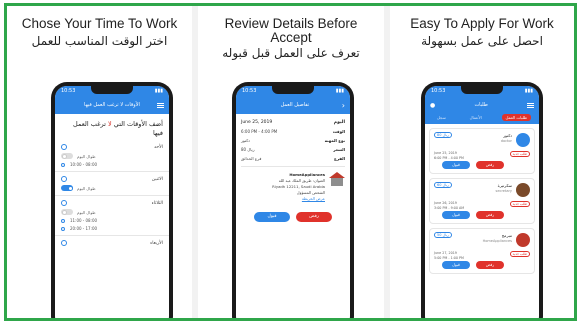 The width and height of the screenshot is (581, 324). I want to click on panel-title-ar: احصل على عمل بسهولة, so click(482, 41).